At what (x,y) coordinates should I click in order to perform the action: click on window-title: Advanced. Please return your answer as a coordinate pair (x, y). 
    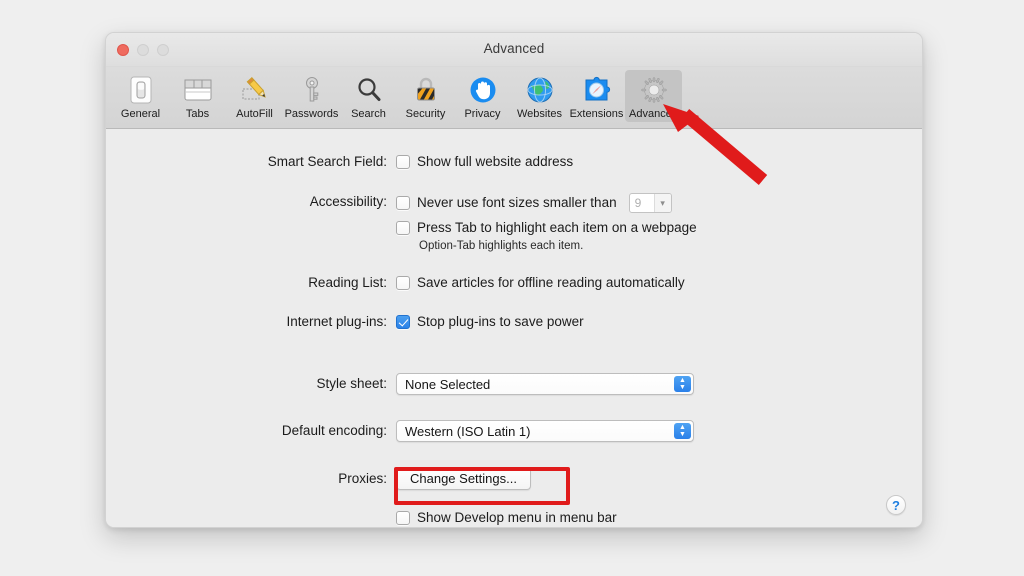
    Looking at the image, I should click on (514, 48).